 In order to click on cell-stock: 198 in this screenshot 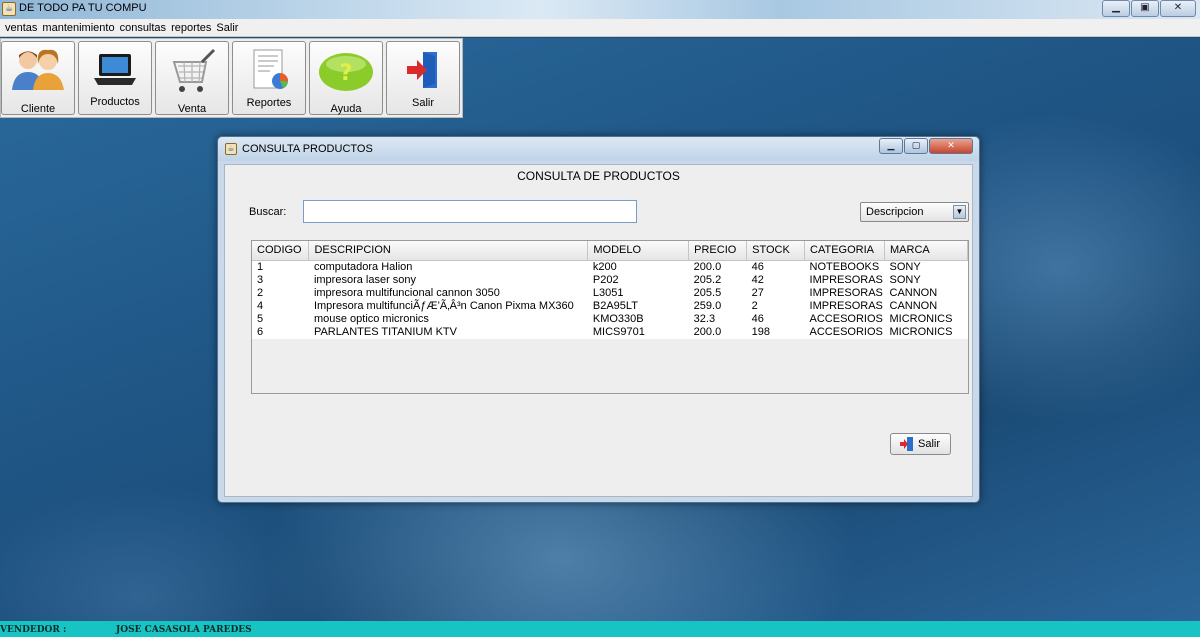, I will do `click(775, 332)`.